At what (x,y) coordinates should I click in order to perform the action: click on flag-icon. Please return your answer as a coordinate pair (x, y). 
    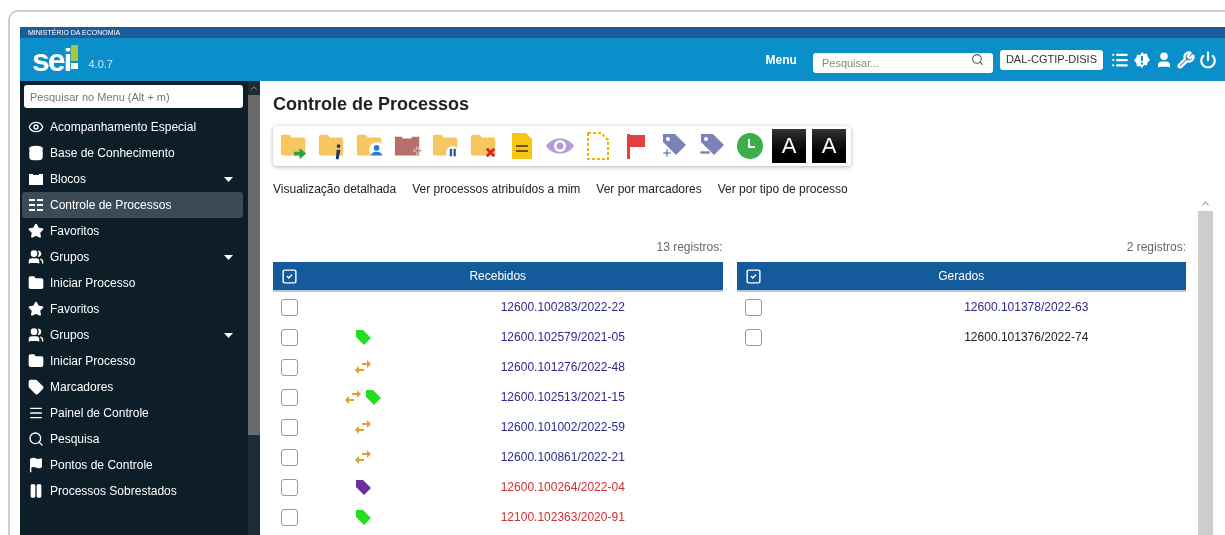
    Looking at the image, I should click on (36, 465).